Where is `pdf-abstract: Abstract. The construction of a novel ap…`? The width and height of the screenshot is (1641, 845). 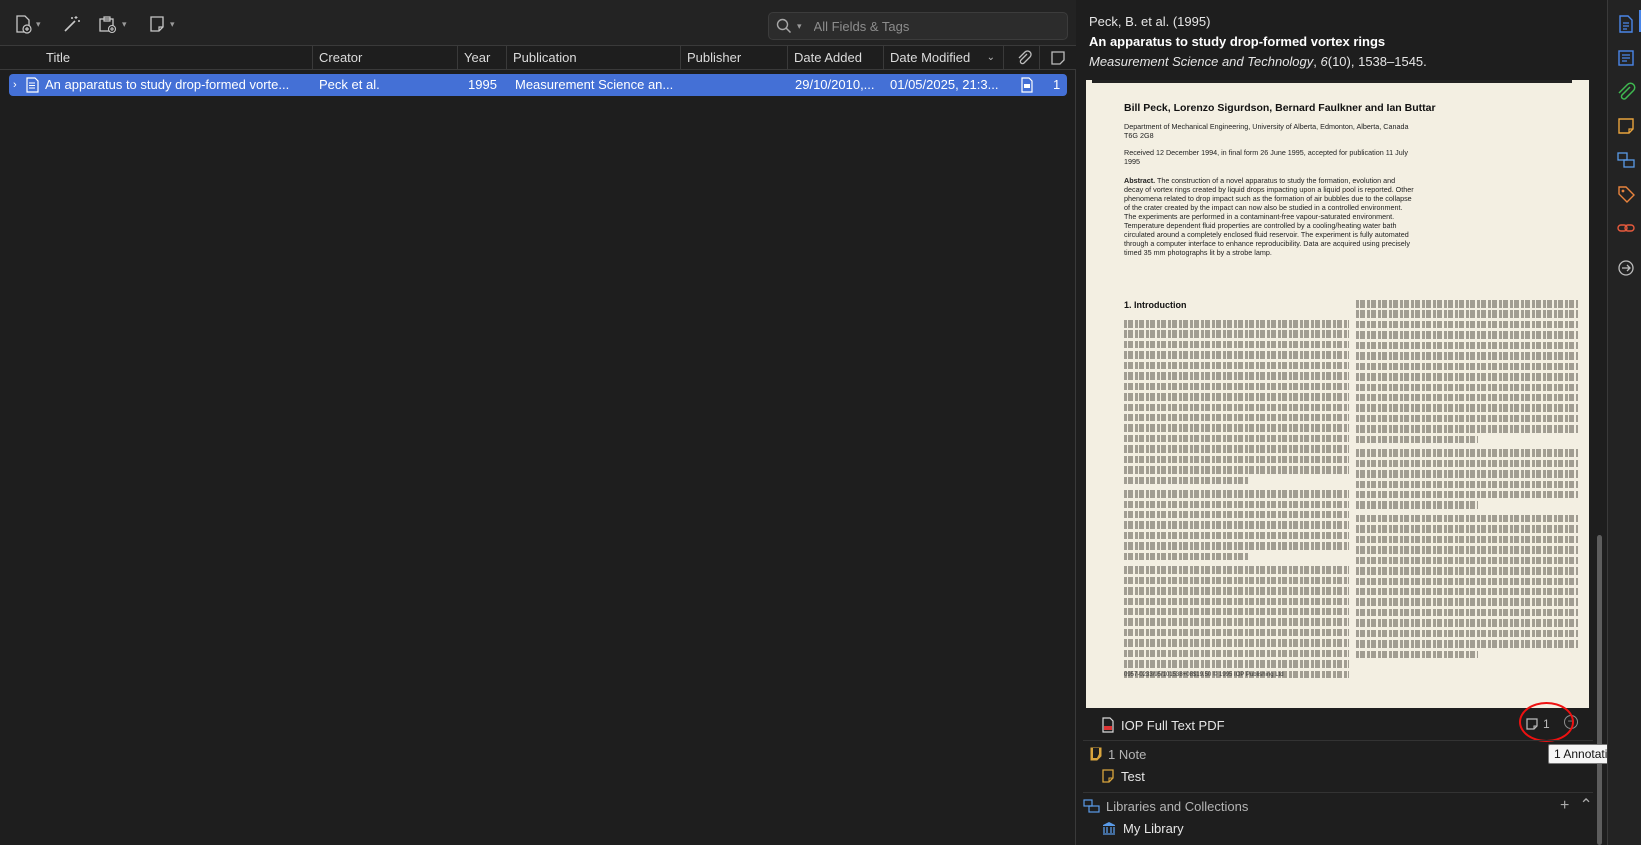 pdf-abstract: Abstract. The construction of a novel ap… is located at coordinates (1269, 216).